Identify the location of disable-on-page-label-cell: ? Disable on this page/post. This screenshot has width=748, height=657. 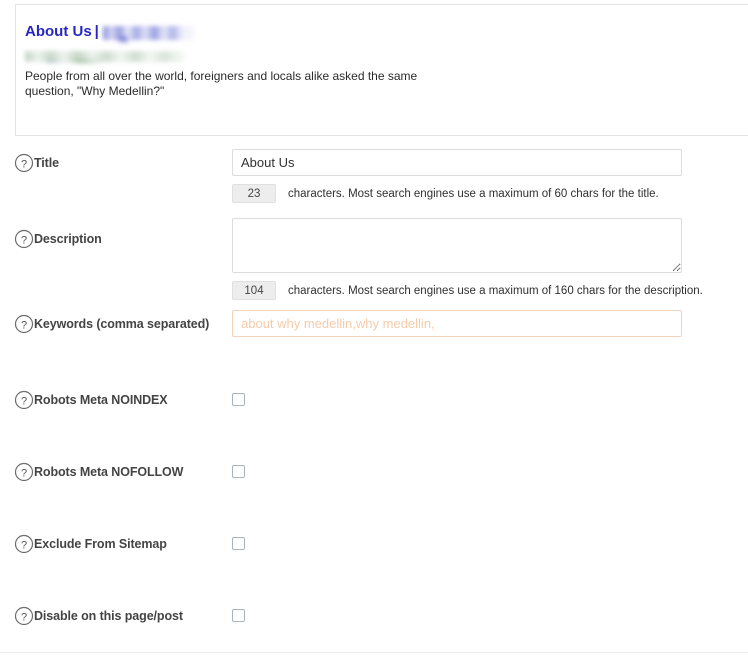
(116, 616).